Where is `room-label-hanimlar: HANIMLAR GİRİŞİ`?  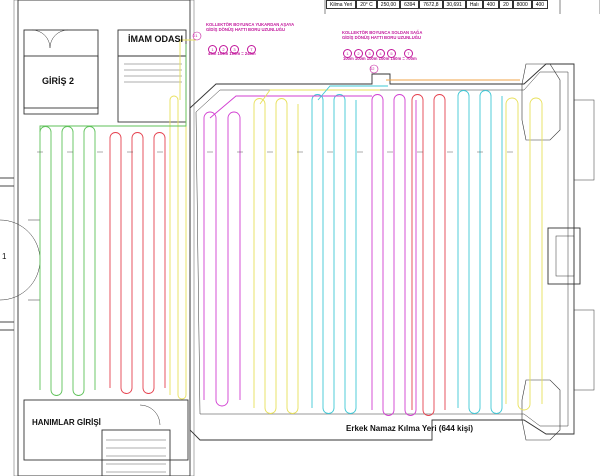
room-label-hanimlar: HANIMLAR GİRİŞİ is located at coordinates (66, 422).